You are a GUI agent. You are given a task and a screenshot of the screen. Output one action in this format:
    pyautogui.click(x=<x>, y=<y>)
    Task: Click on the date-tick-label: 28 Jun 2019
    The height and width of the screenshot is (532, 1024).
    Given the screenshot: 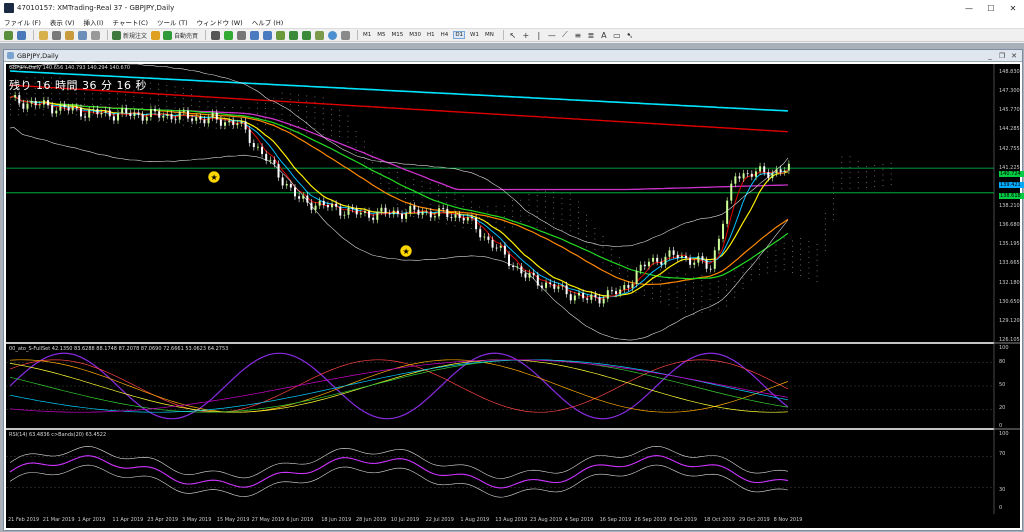 What is the action you would take?
    pyautogui.click(x=371, y=520)
    